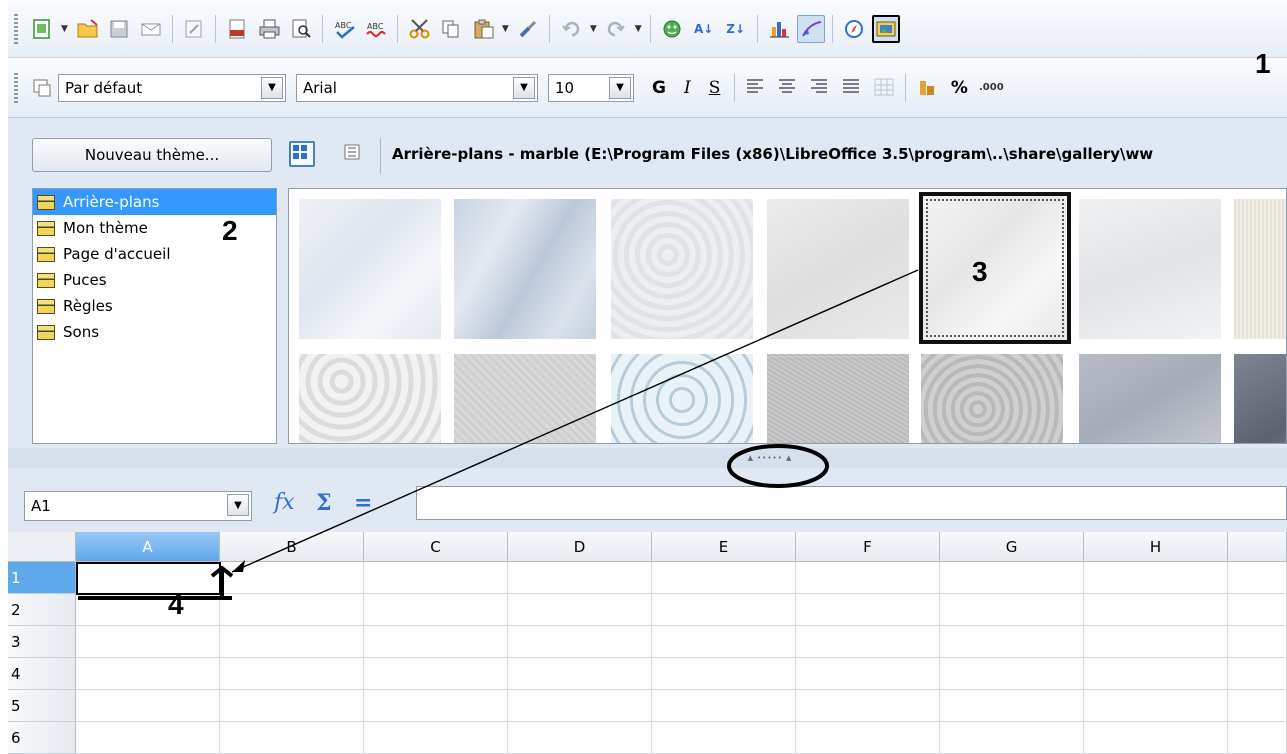 The image size is (1287, 754). Describe the element at coordinates (927, 88) in the screenshot. I see `currency-format-button` at that location.